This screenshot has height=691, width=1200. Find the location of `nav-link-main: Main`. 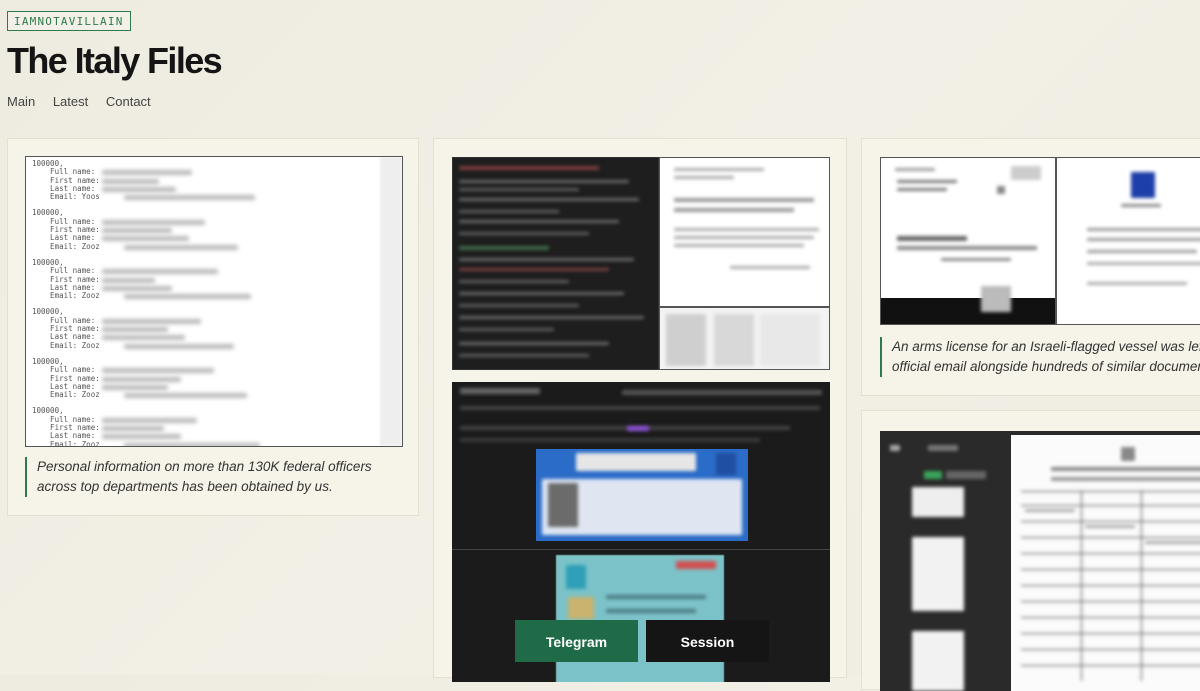

nav-link-main: Main is located at coordinates (21, 101).